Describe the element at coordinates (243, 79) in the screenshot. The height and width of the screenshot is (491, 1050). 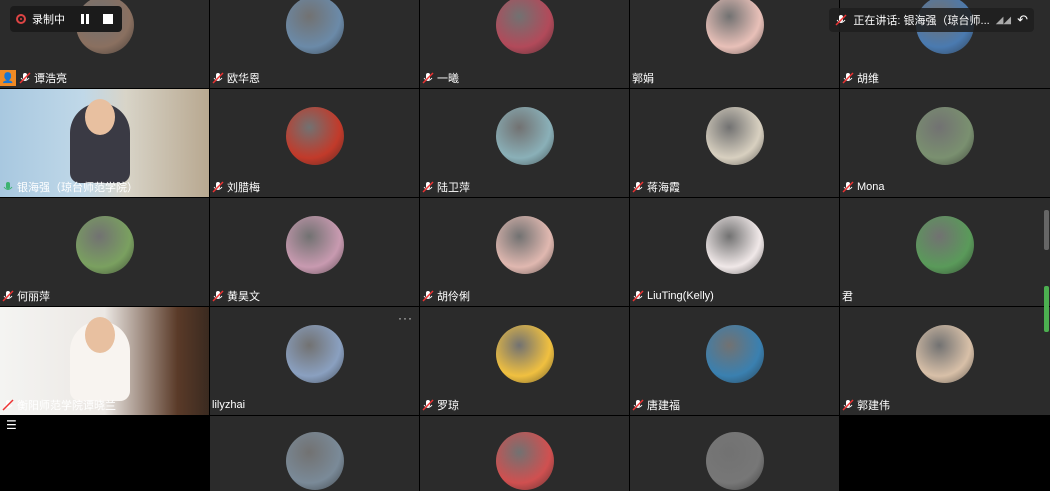
I see `participant-name: 欧华恩` at that location.